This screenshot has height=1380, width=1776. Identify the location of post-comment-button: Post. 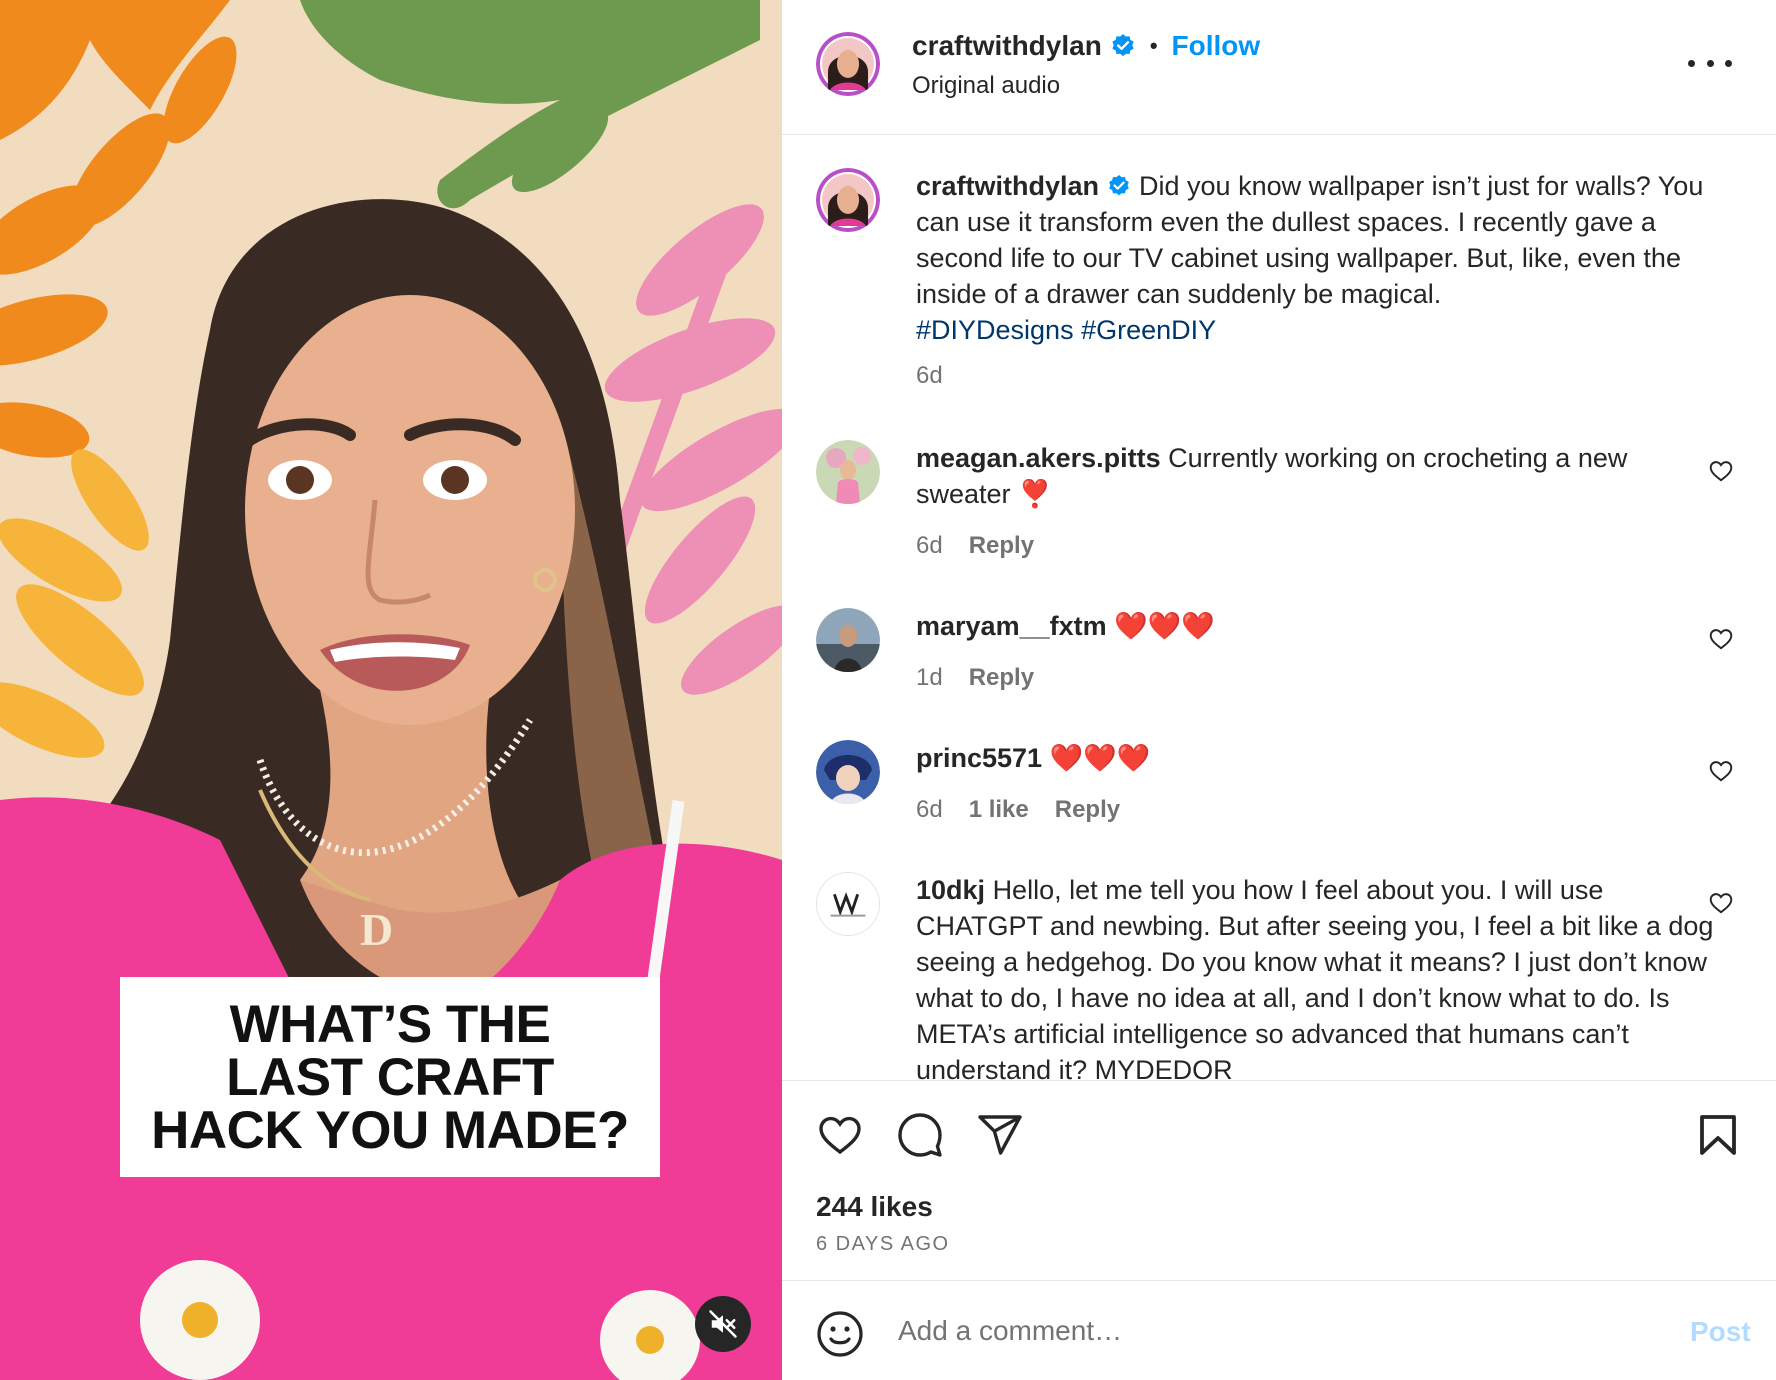
(1720, 1332).